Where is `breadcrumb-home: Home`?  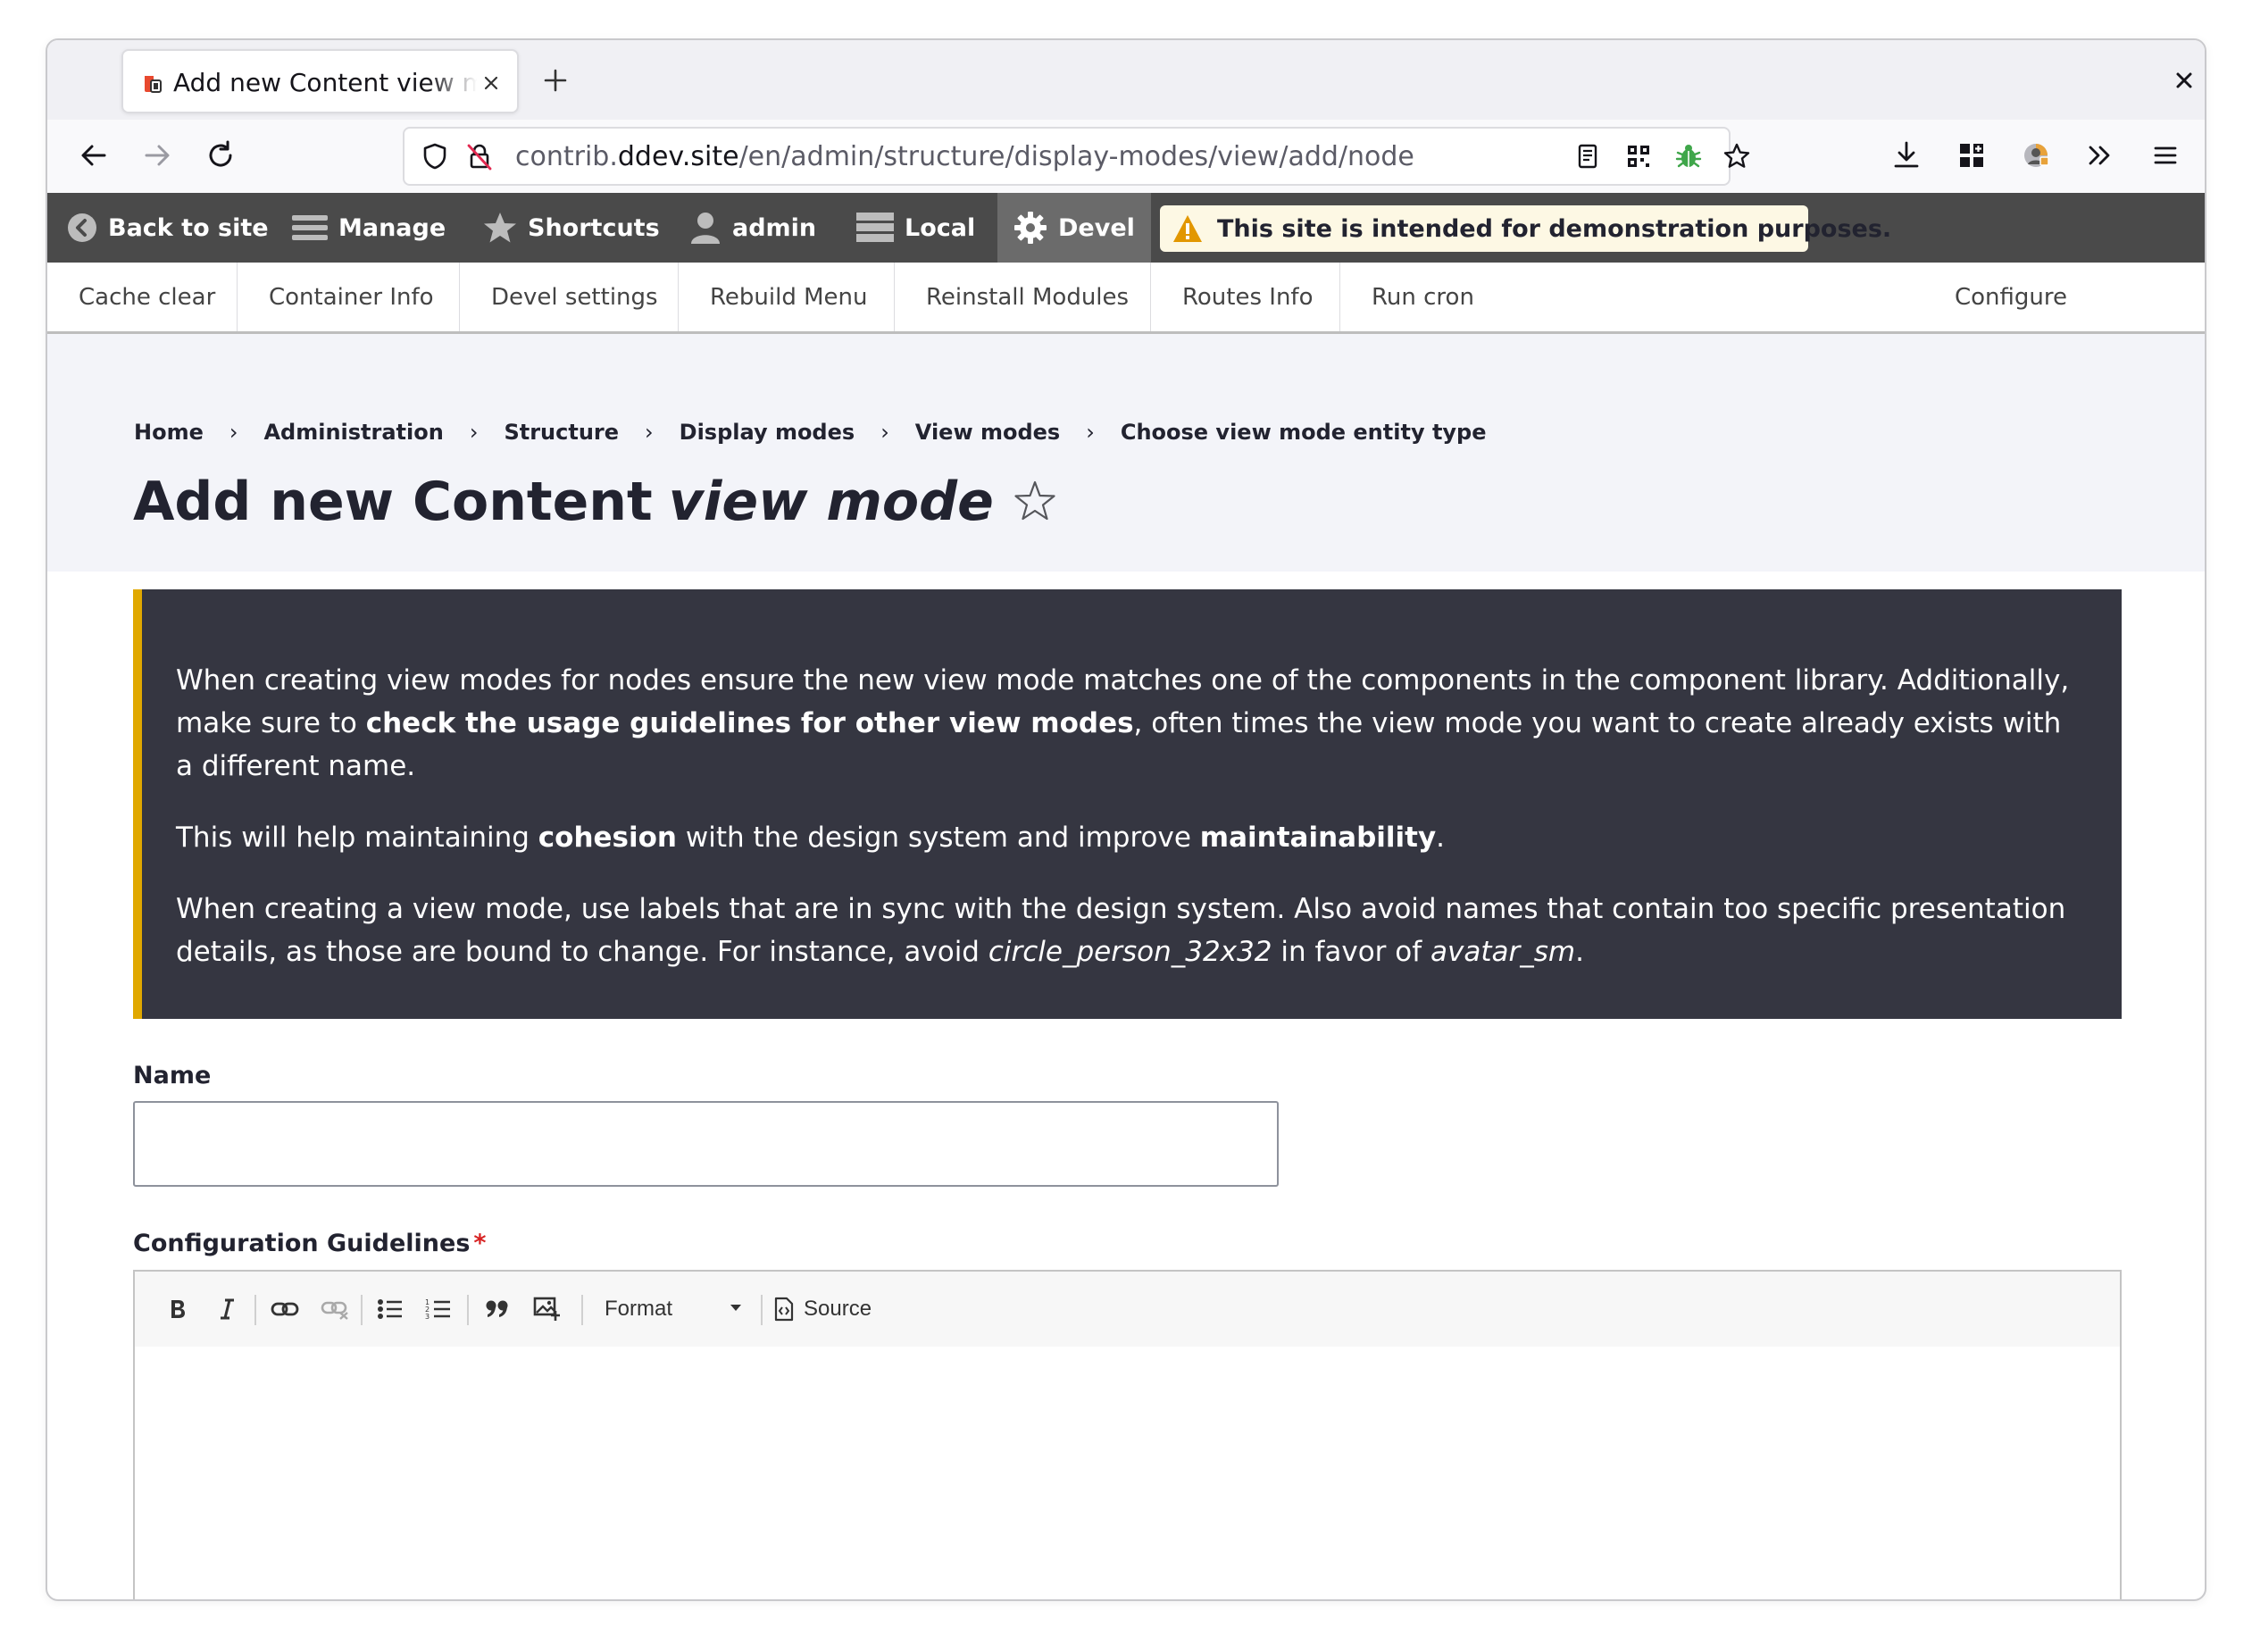 breadcrumb-home: Home is located at coordinates (169, 432).